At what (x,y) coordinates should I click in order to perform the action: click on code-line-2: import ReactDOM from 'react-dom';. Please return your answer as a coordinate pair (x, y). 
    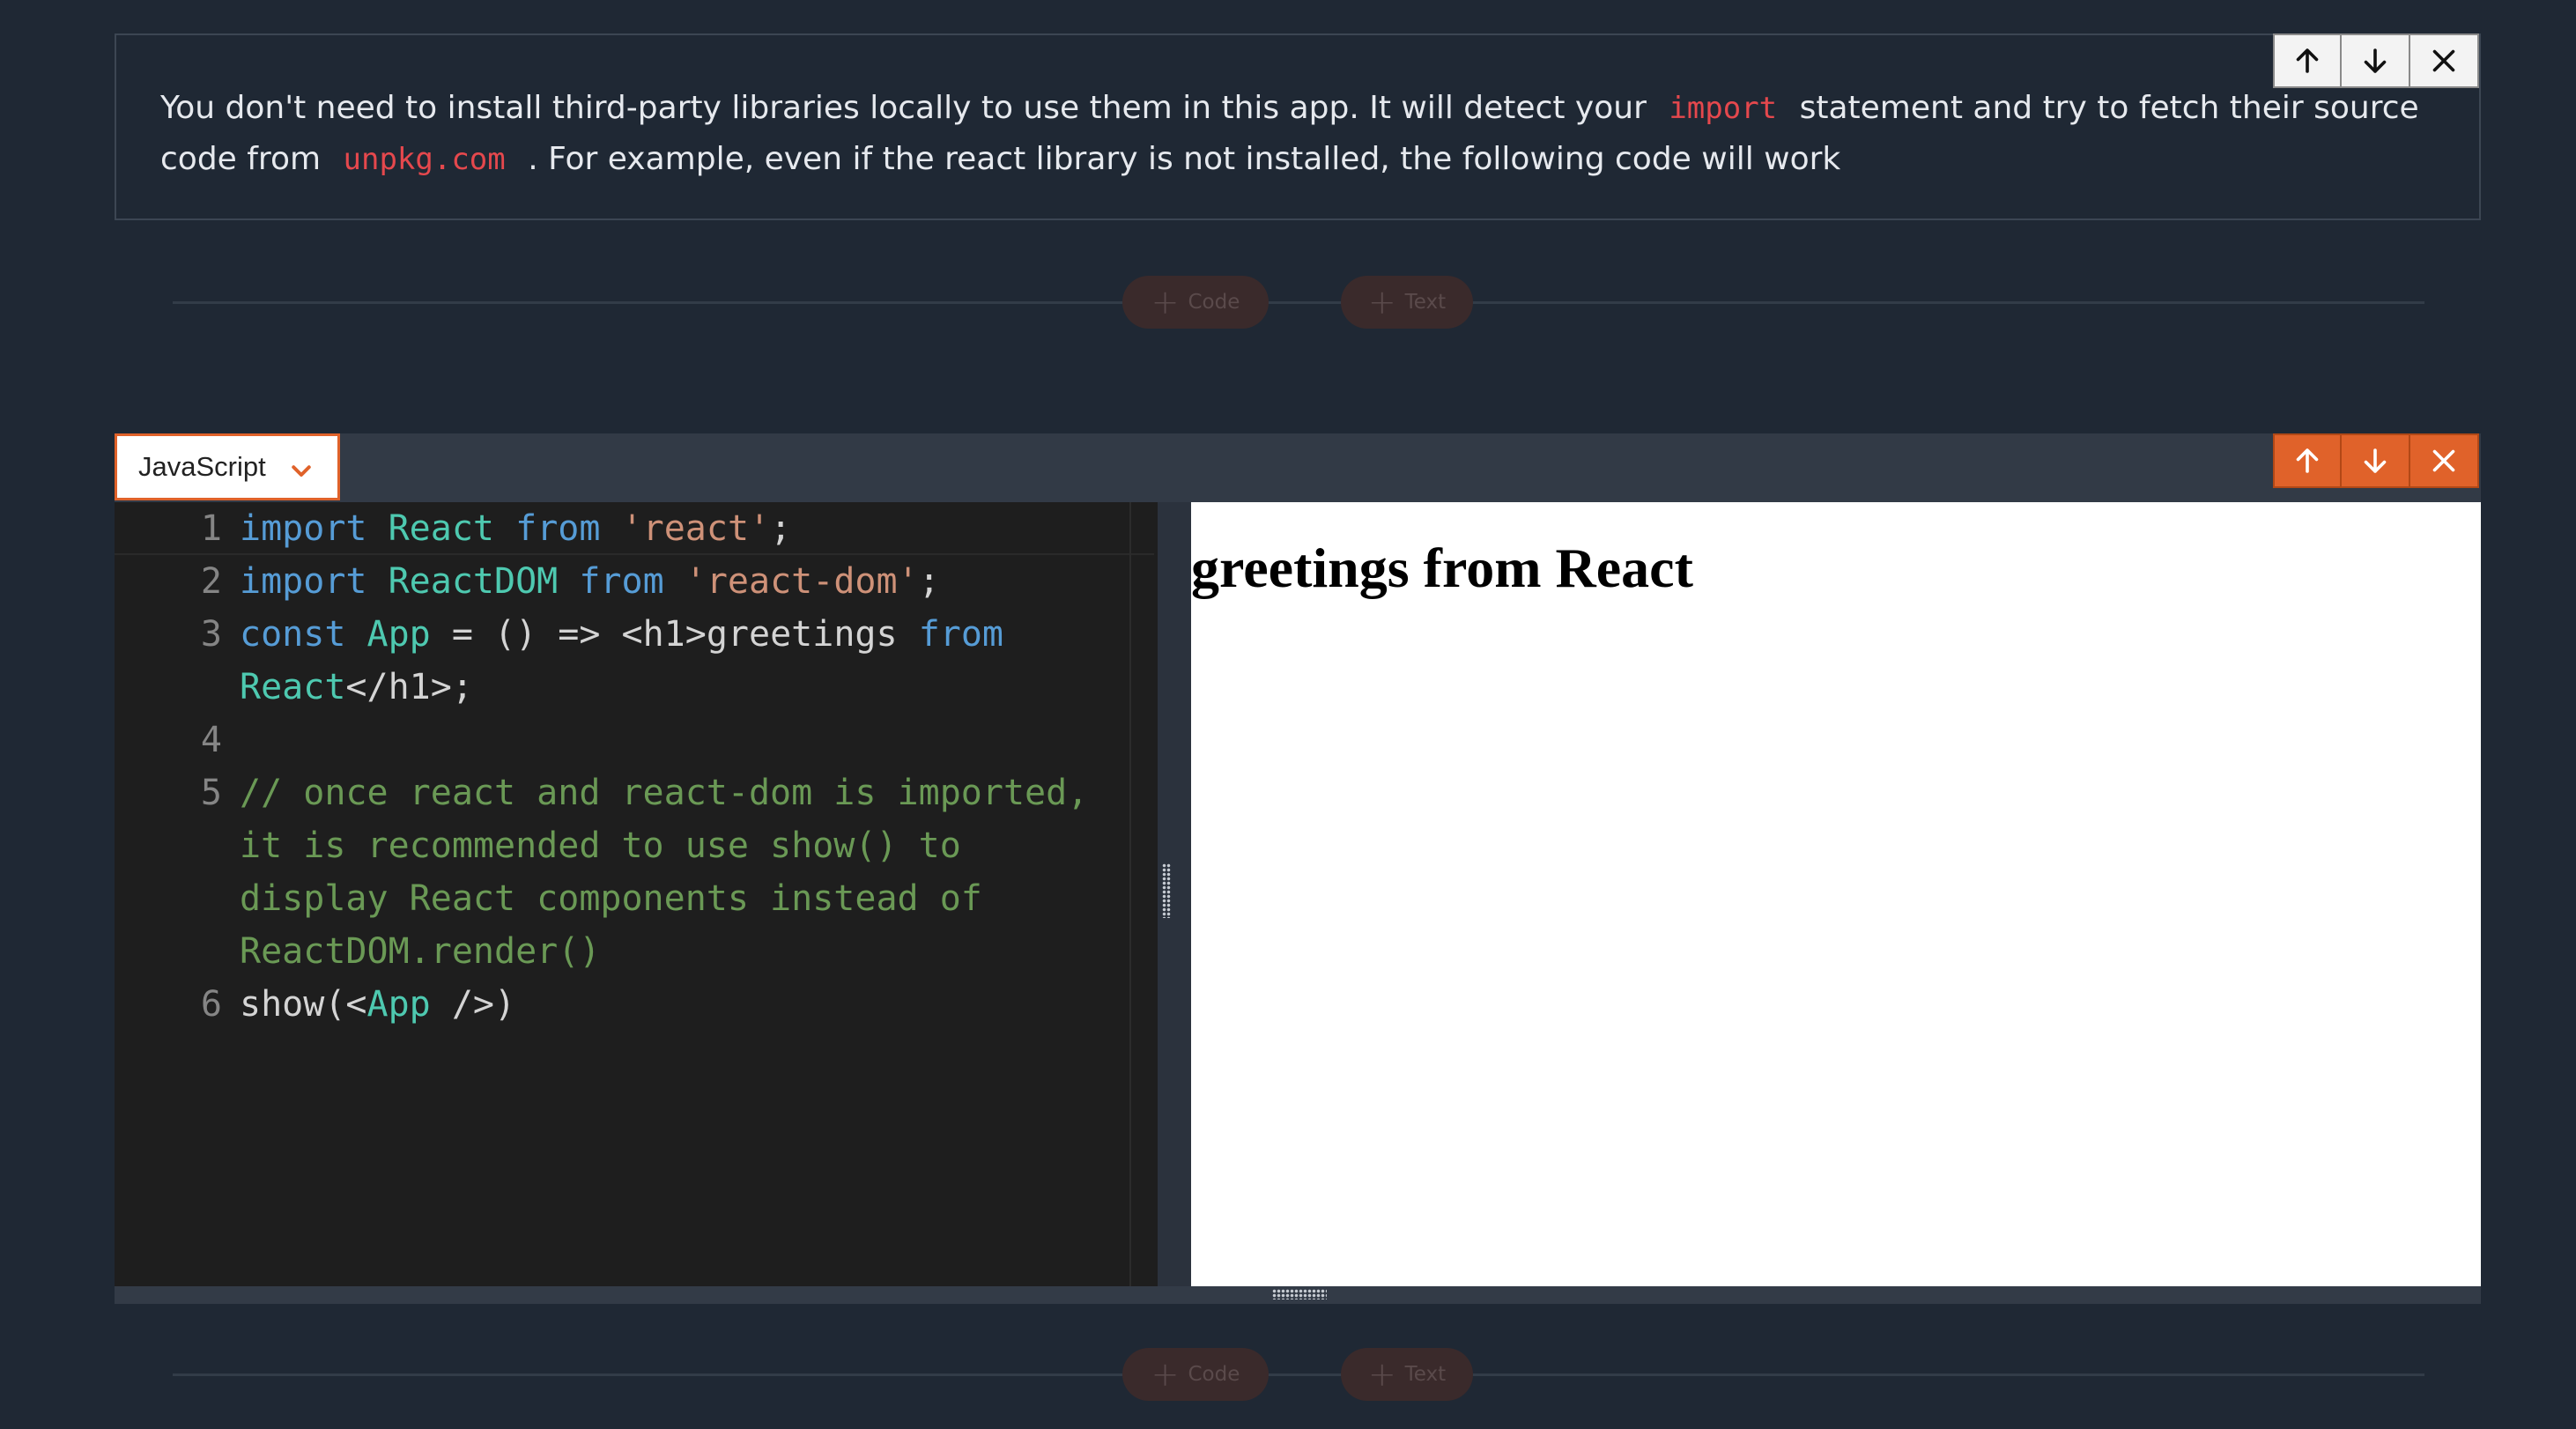
    Looking at the image, I should click on (590, 581).